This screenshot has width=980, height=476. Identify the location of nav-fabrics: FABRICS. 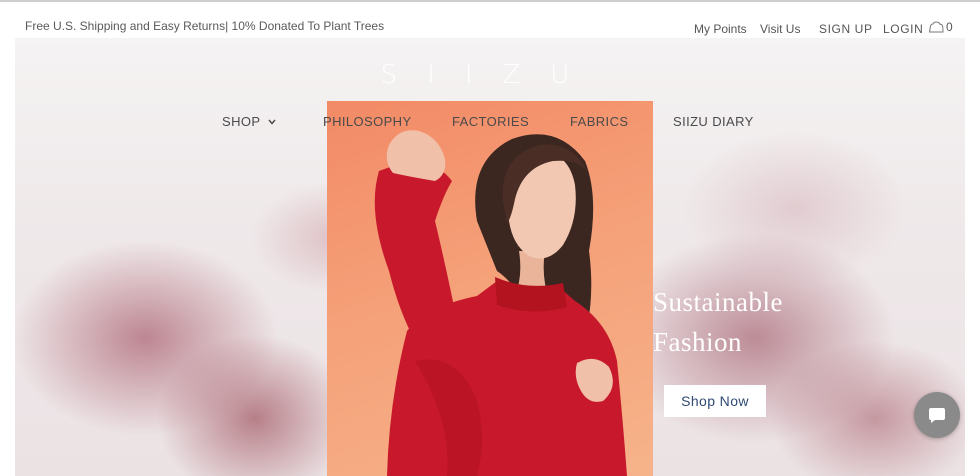
(599, 121).